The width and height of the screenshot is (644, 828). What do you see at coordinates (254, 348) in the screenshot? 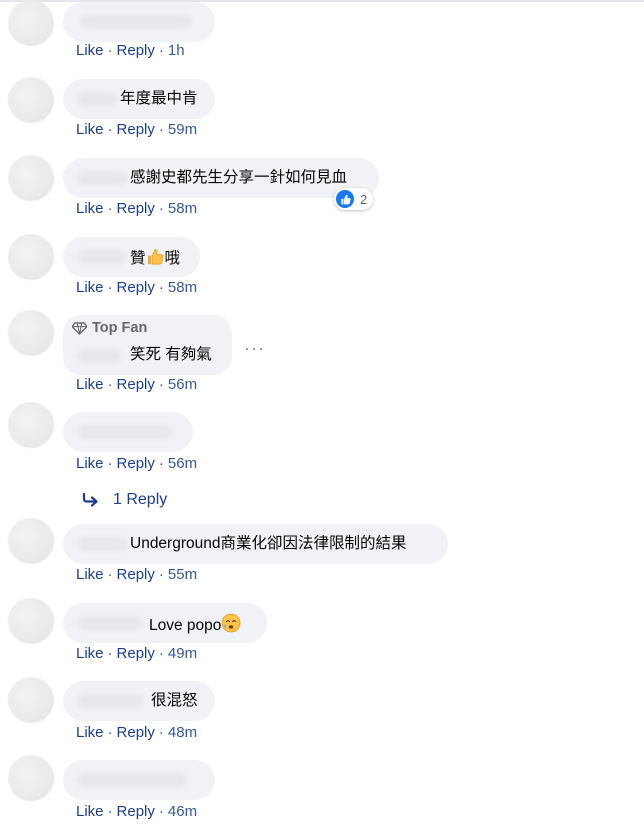
I see `more-options-icon: ···` at bounding box center [254, 348].